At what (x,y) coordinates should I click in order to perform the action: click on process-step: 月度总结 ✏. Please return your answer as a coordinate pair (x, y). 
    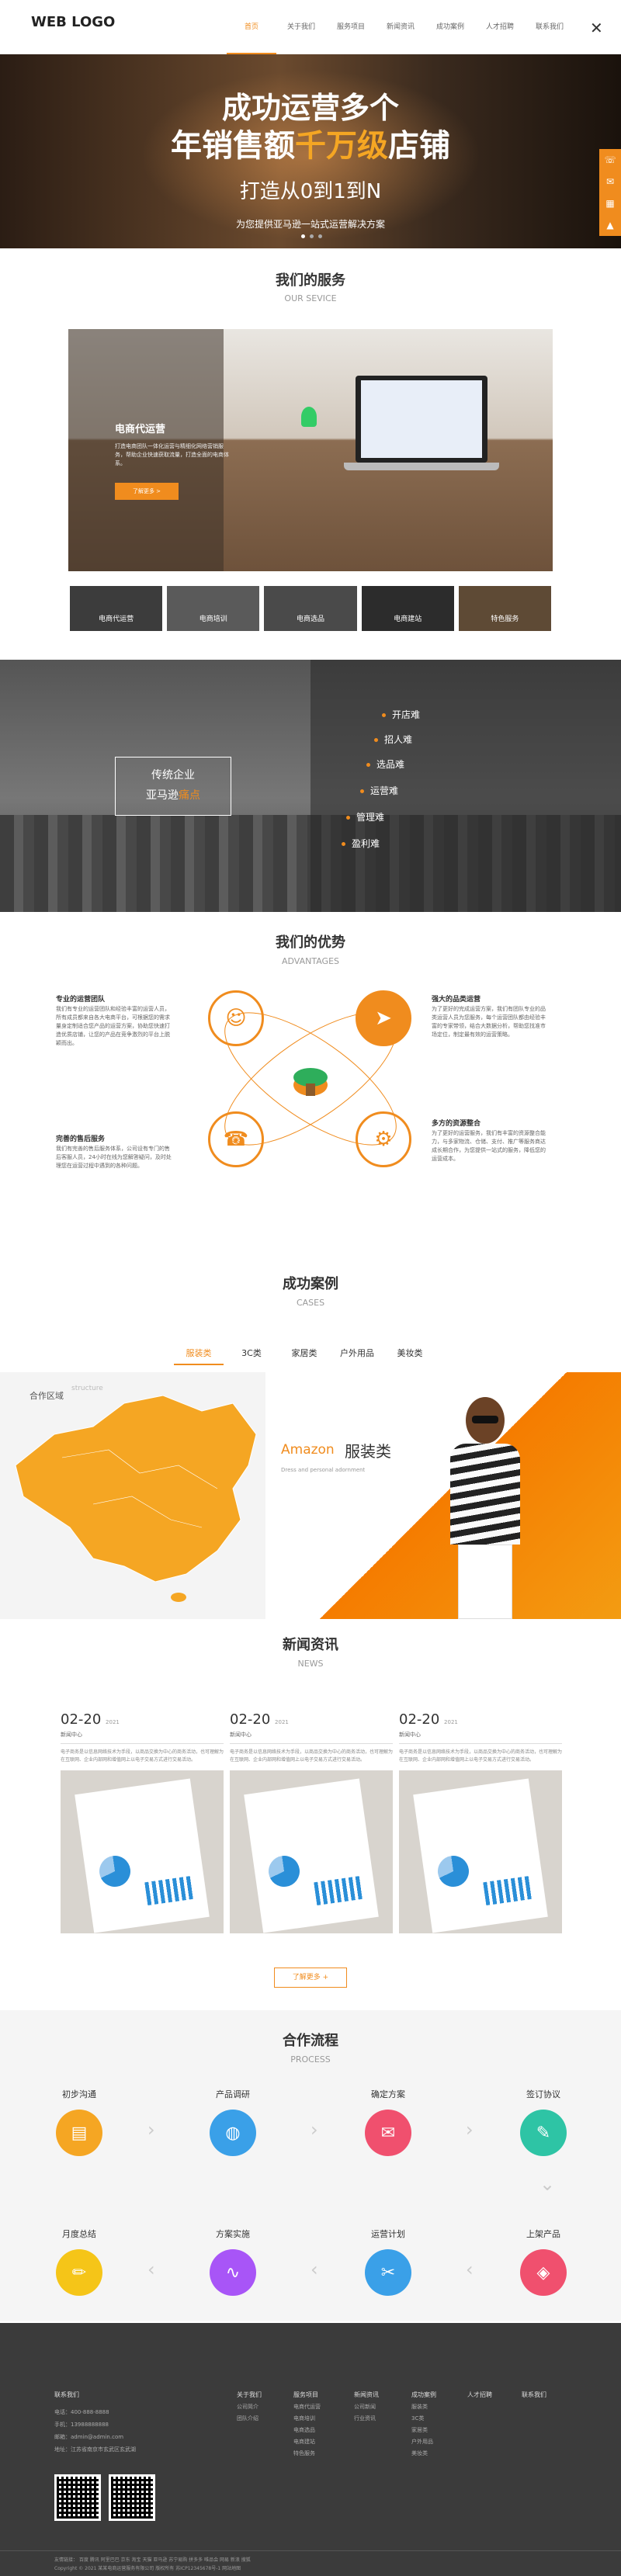
    Looking at the image, I should click on (79, 2262).